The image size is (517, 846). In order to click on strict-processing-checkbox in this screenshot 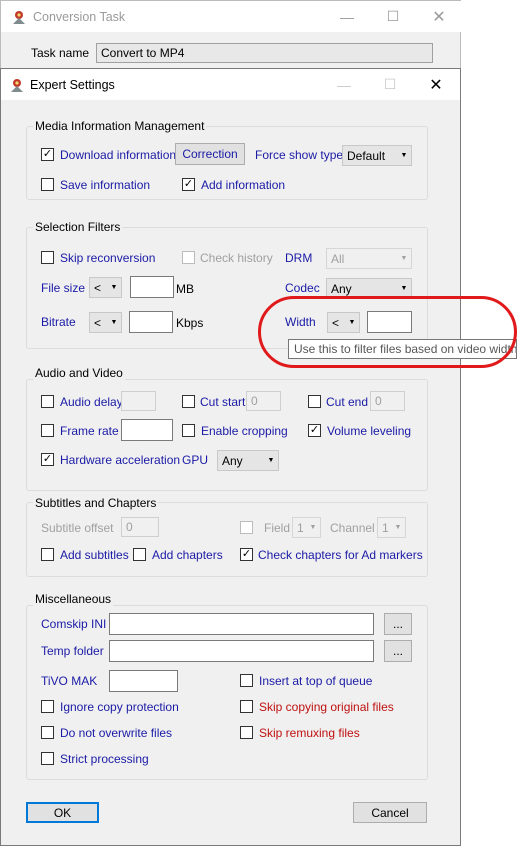, I will do `click(47, 758)`.